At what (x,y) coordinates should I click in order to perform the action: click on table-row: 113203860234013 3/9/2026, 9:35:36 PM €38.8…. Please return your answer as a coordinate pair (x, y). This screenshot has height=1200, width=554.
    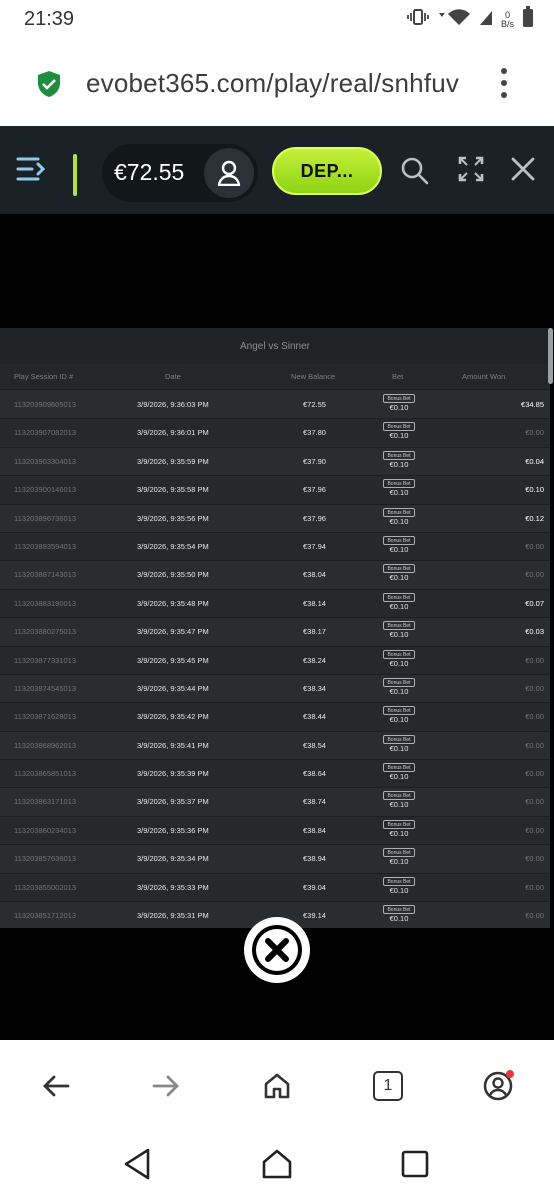
    Looking at the image, I should click on (275, 831).